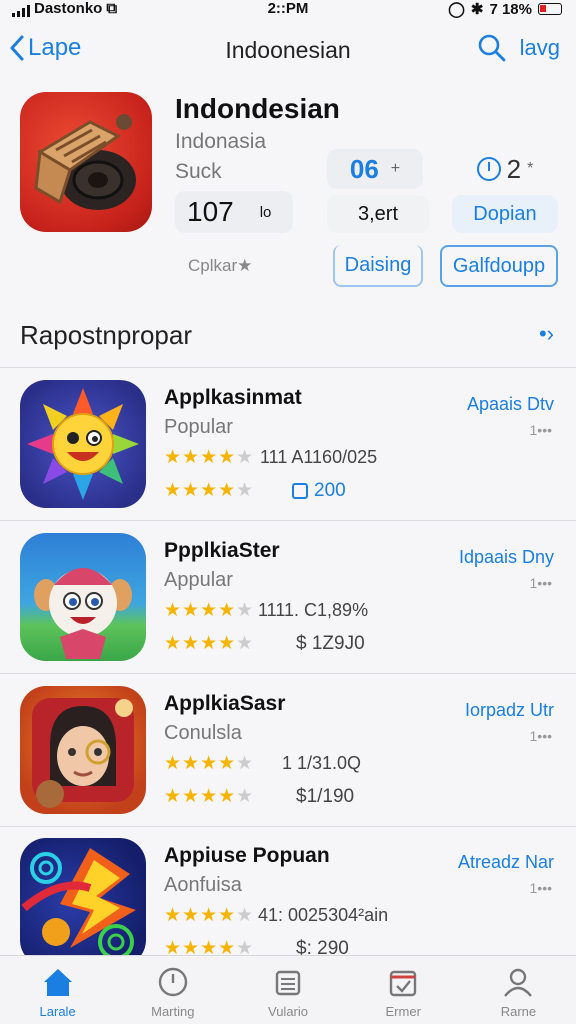 The image size is (576, 1024). What do you see at coordinates (83, 613) in the screenshot?
I see `cartoon-character-icon` at bounding box center [83, 613].